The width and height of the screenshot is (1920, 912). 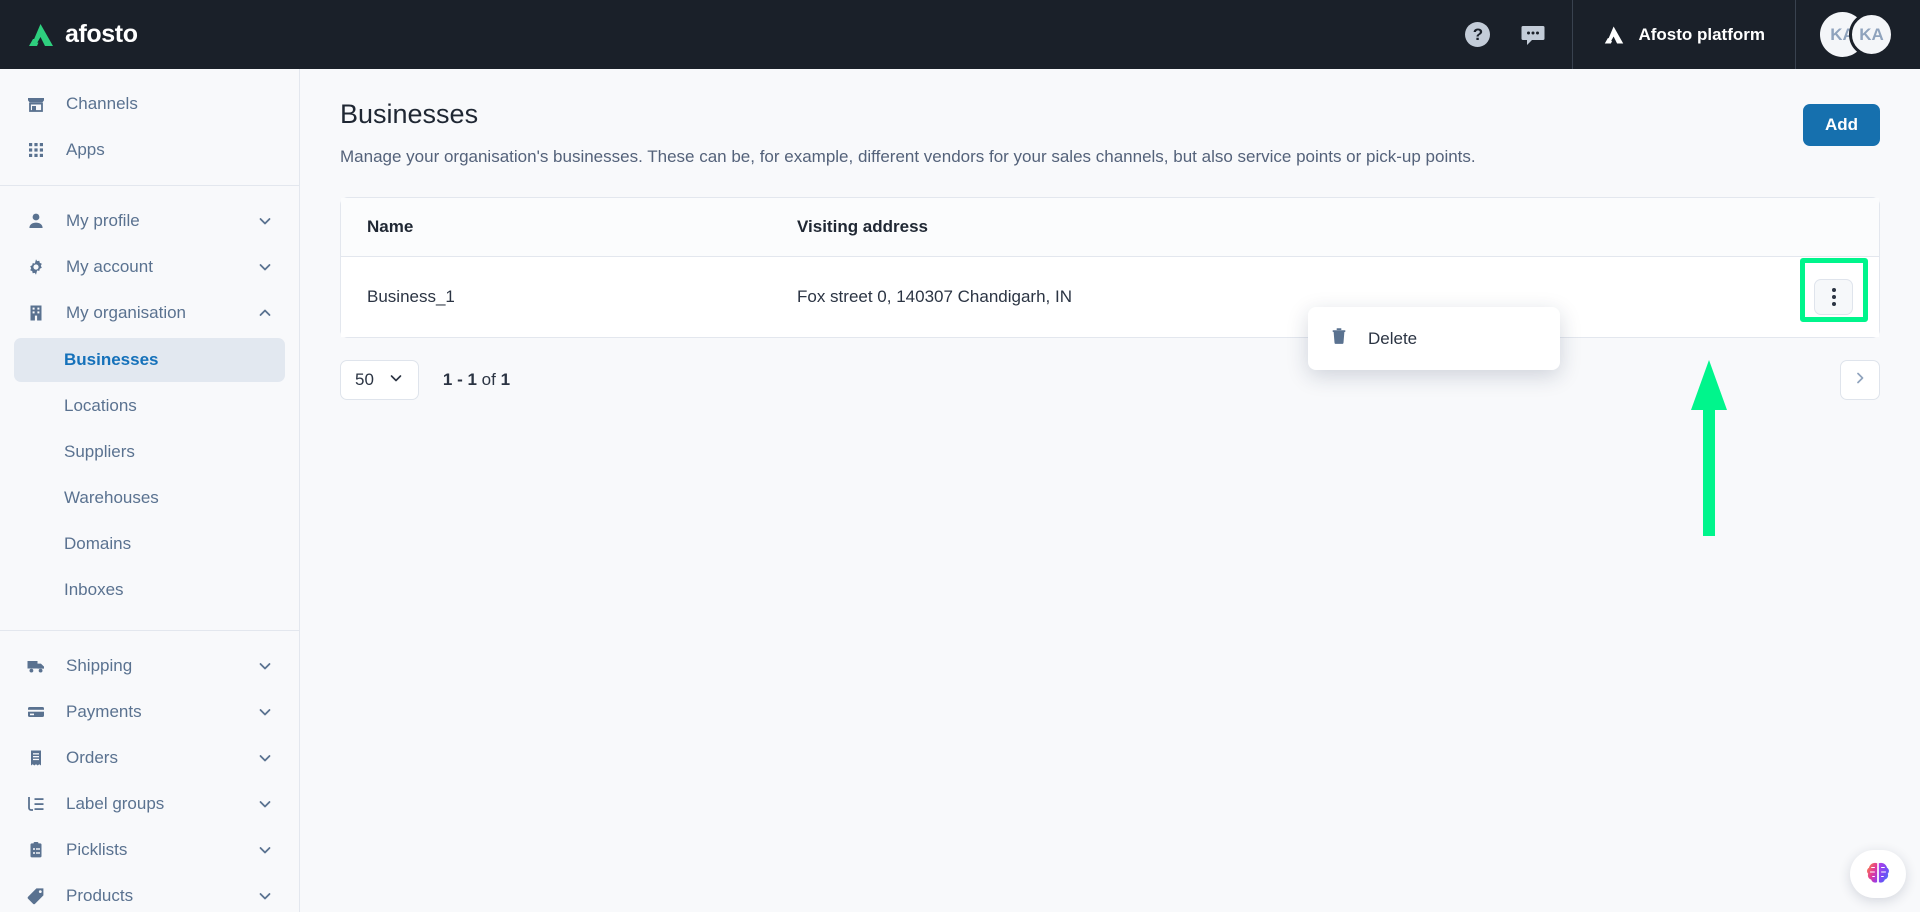 I want to click on add-button: Add, so click(x=1841, y=125).